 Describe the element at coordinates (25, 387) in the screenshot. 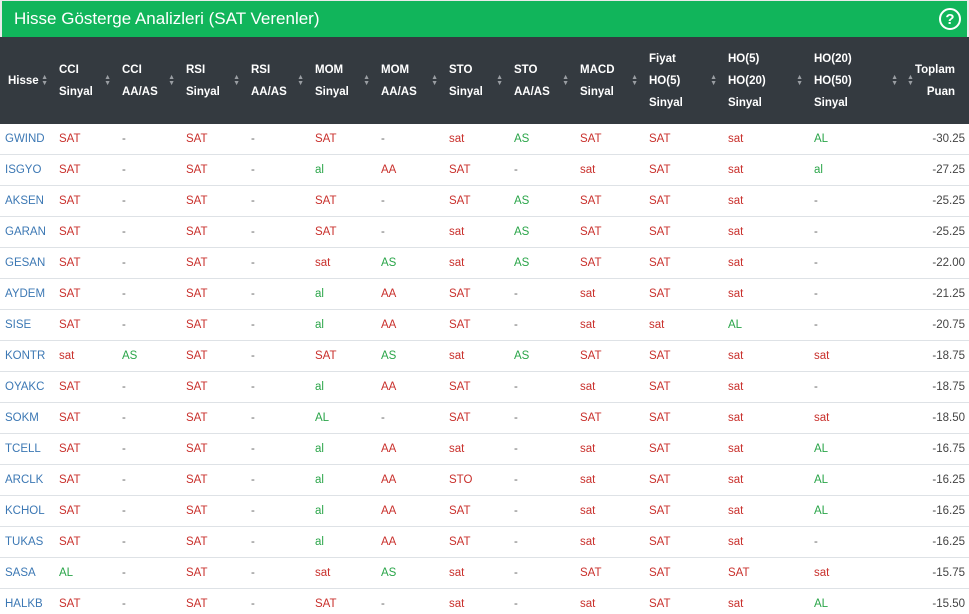

I see `stock-symbol-link: OYAKC` at that location.